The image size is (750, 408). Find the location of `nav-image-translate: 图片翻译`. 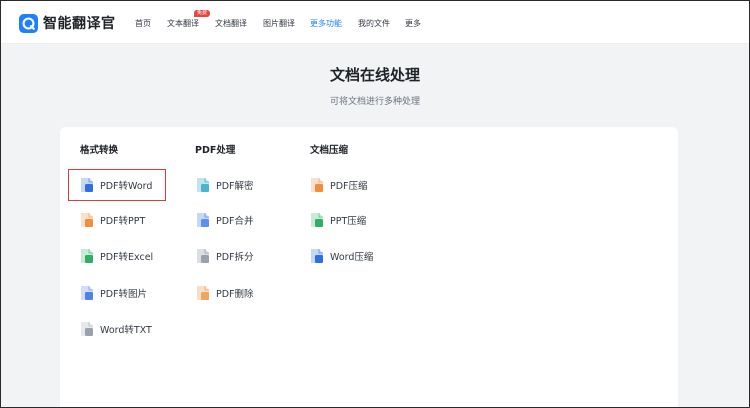

nav-image-translate: 图片翻译 is located at coordinates (279, 23).